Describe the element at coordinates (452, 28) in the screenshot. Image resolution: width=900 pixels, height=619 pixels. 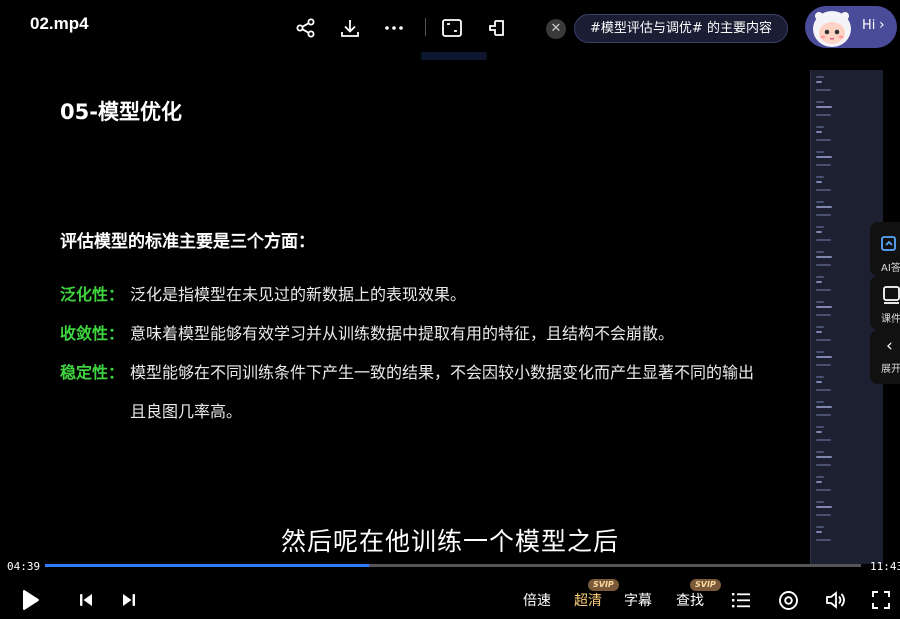
I see `screenshot-icon` at that location.